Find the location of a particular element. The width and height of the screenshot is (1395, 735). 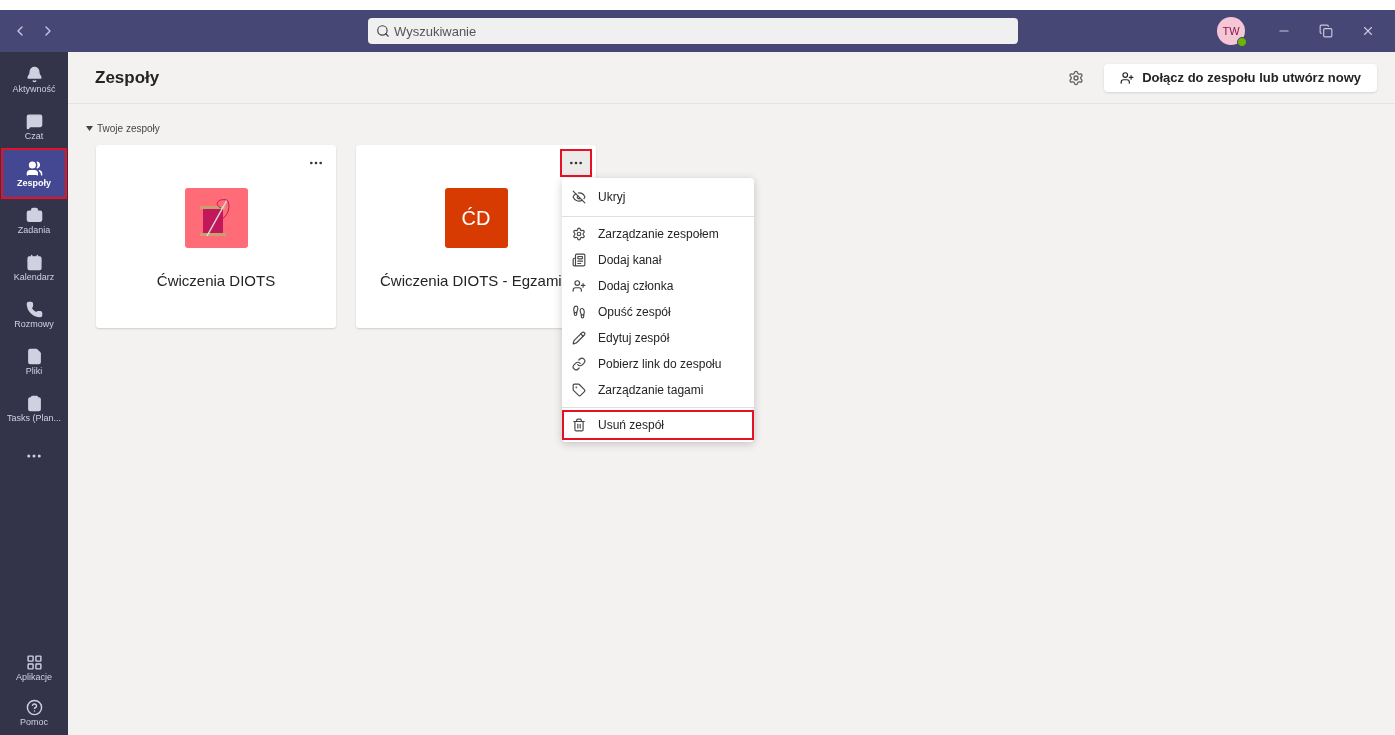

sidebar-item: Zadania is located at coordinates (34, 220).